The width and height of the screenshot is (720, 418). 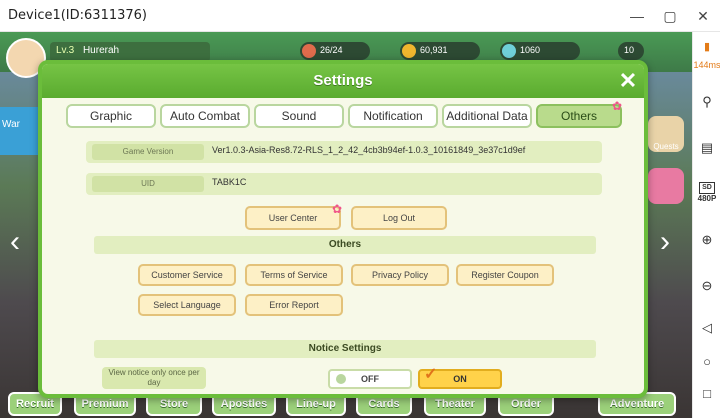 What do you see at coordinates (205, 116) in the screenshot?
I see `tab-auto-combat: Auto Combat` at bounding box center [205, 116].